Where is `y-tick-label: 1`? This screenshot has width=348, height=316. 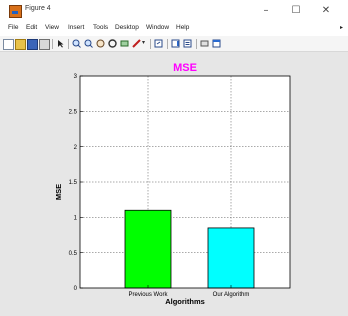 y-tick-label: 1 is located at coordinates (76, 219).